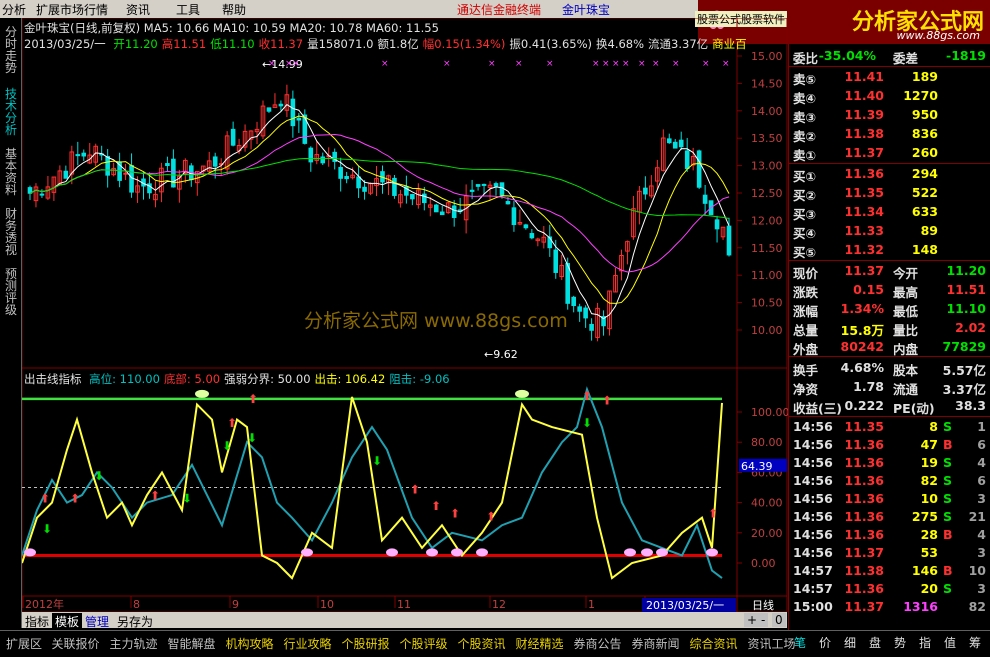 The height and width of the screenshot is (657, 990). What do you see at coordinates (805, 155) in the screenshot?
I see `sell-level-label: 卖①` at bounding box center [805, 155].